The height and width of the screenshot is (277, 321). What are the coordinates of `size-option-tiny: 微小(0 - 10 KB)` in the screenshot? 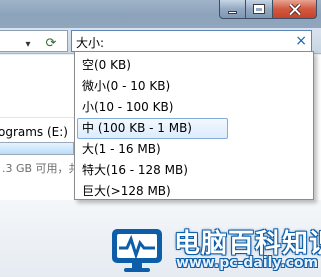 It's located at (152, 86).